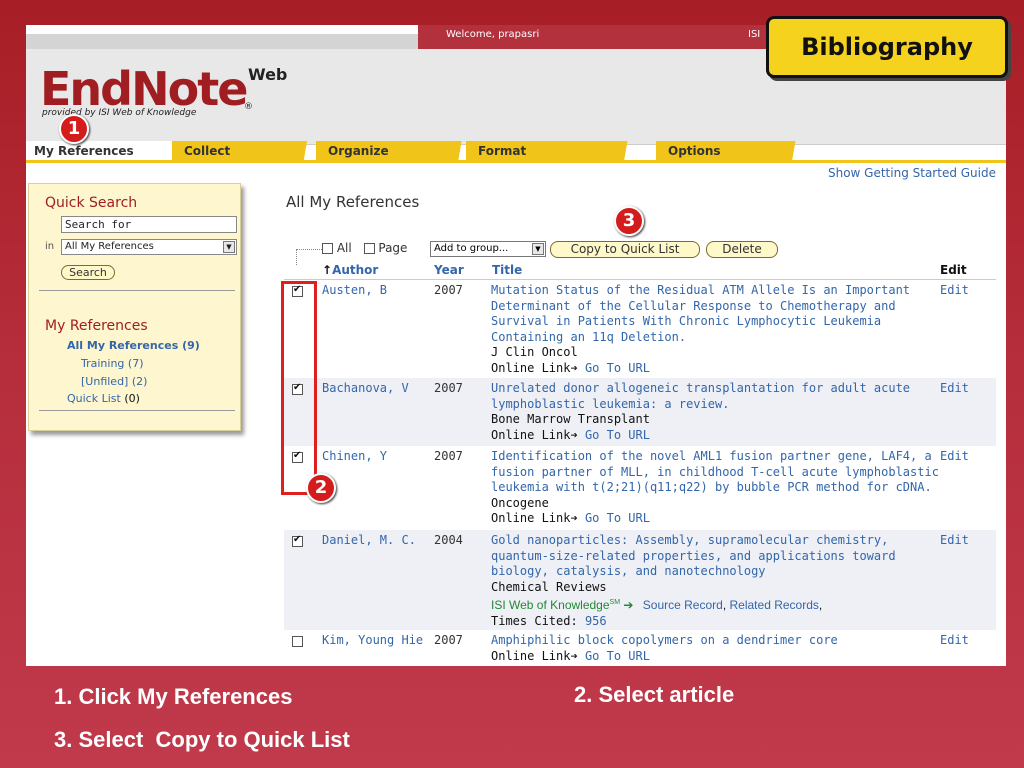 The height and width of the screenshot is (768, 1024). What do you see at coordinates (112, 363) in the screenshot?
I see `sidebar-item-training: Training (7)` at bounding box center [112, 363].